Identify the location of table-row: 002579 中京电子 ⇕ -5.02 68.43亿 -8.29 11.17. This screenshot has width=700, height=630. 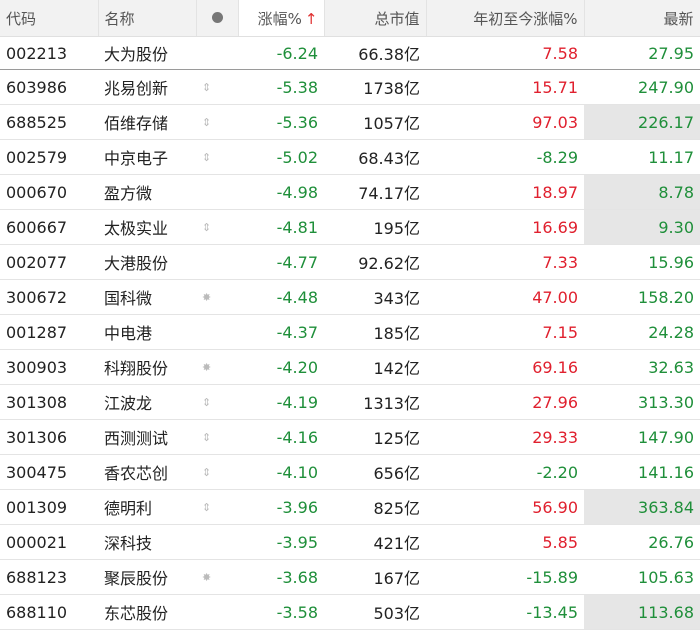
(350, 157).